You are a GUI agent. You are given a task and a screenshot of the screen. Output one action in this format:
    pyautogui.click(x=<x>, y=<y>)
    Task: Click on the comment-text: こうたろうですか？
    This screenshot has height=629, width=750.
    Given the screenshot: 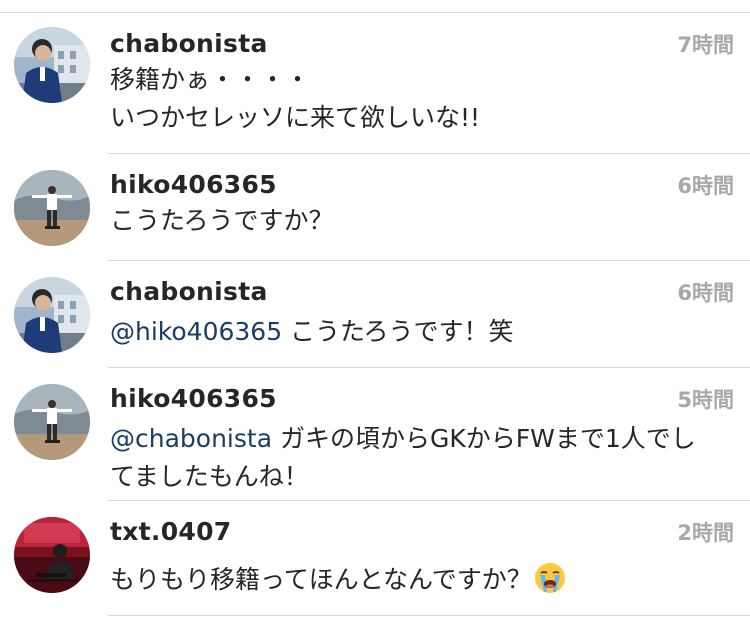 What is the action you would take?
    pyautogui.click(x=417, y=221)
    